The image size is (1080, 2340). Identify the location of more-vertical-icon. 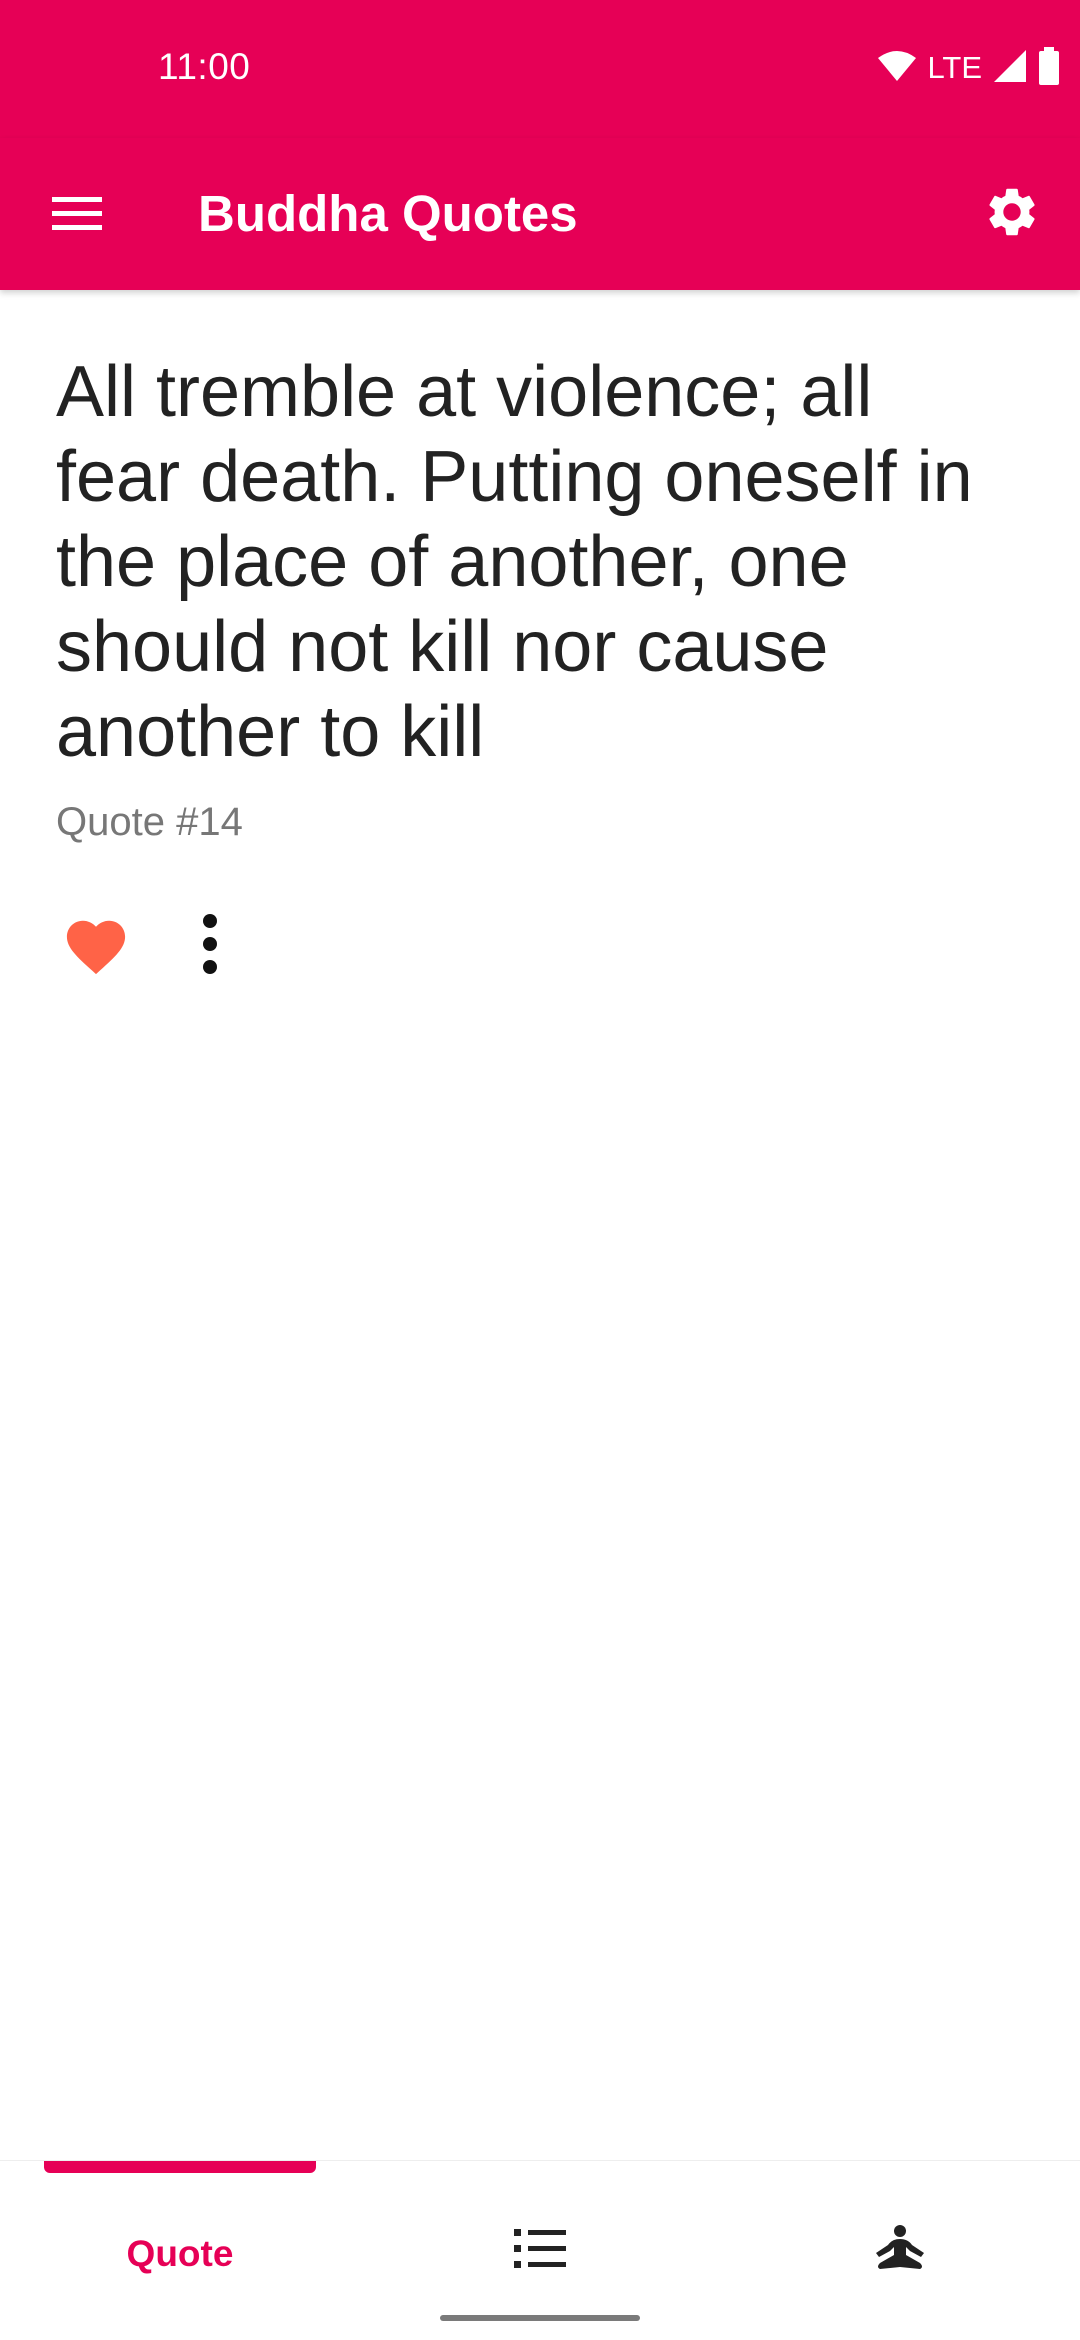
(210, 946).